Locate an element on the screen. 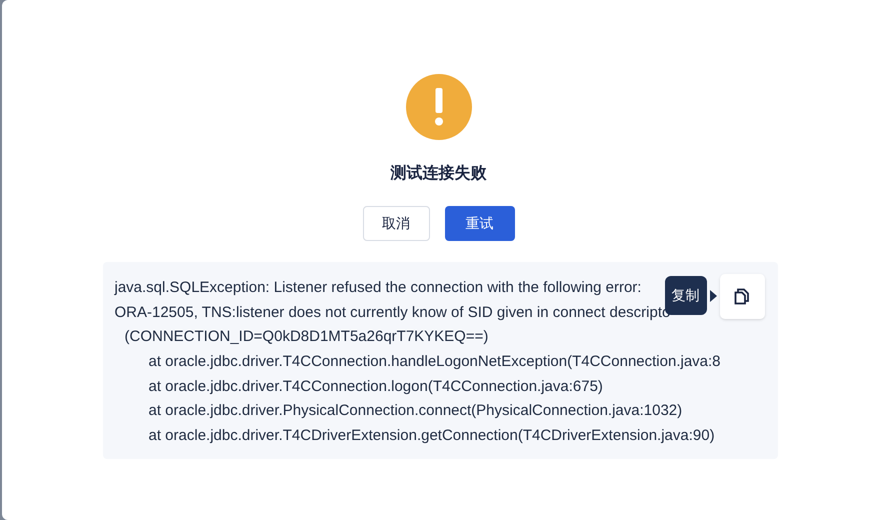  log-line: at oracle.jdbc.driver.T4CConnection.handleLogonNetException(T4CConnection.java:8 is located at coordinates (434, 361).